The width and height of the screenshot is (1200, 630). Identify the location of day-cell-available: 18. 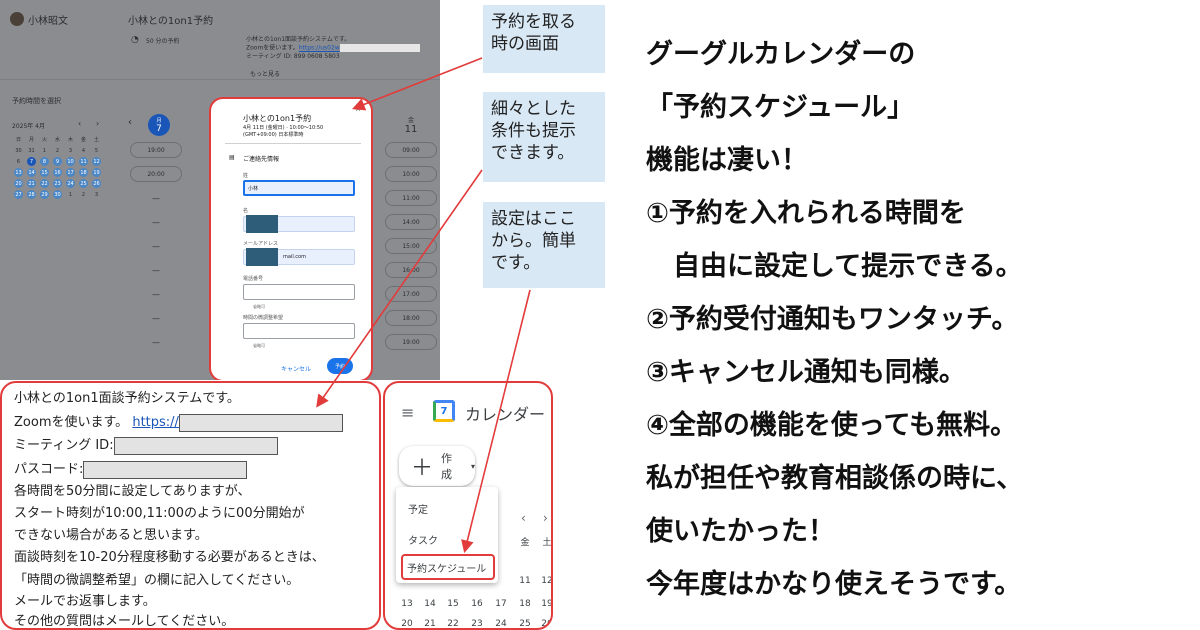
(83, 172).